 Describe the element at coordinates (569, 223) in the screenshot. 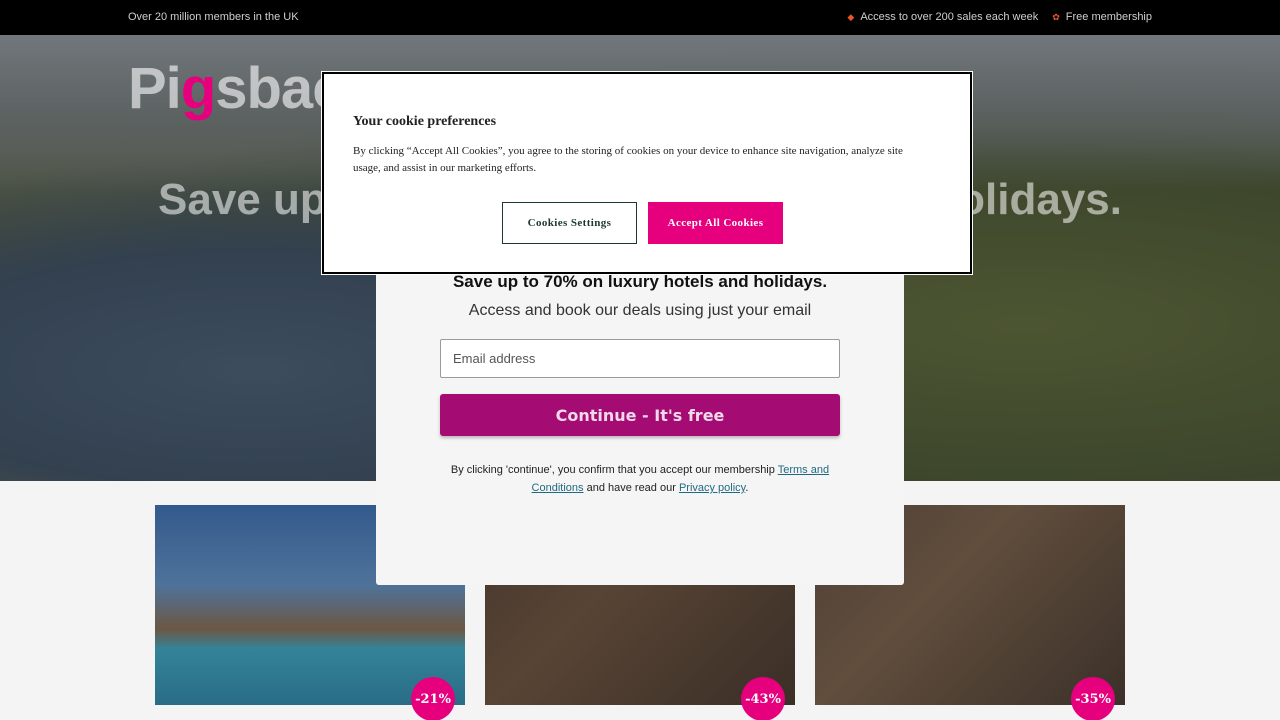

I see `cookies-settings-button: Cookies Settings` at that location.